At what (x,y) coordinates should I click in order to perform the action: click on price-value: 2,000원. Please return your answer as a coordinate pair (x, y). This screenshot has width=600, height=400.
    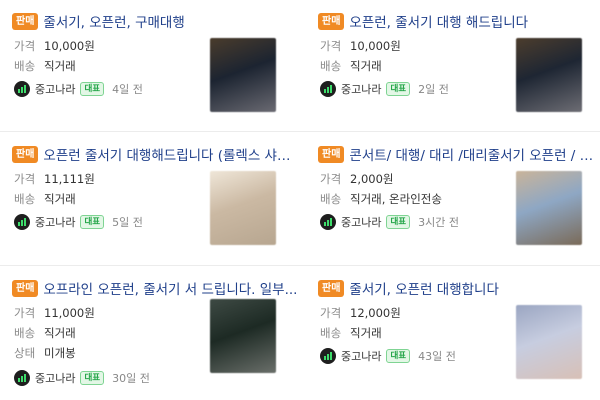
    Looking at the image, I should click on (372, 179).